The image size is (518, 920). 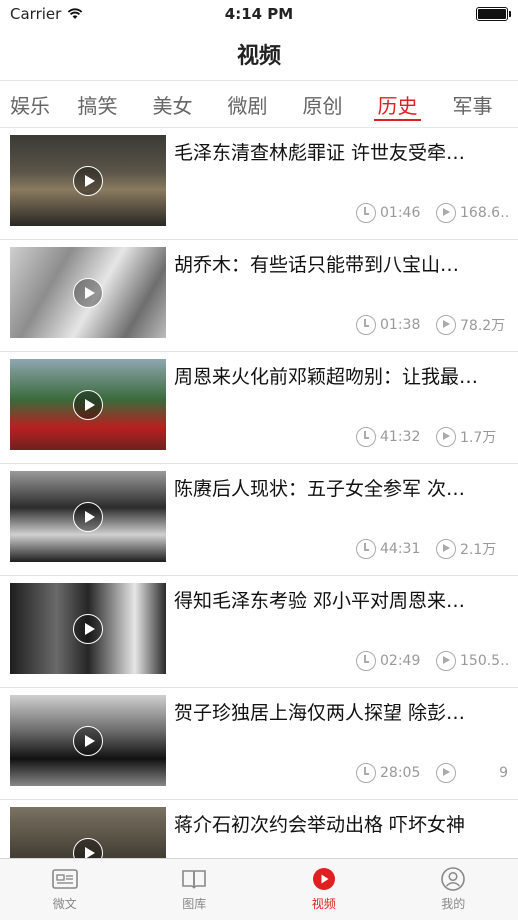 I want to click on status-bar: Carrier 4:14 PM, so click(x=259, y=14).